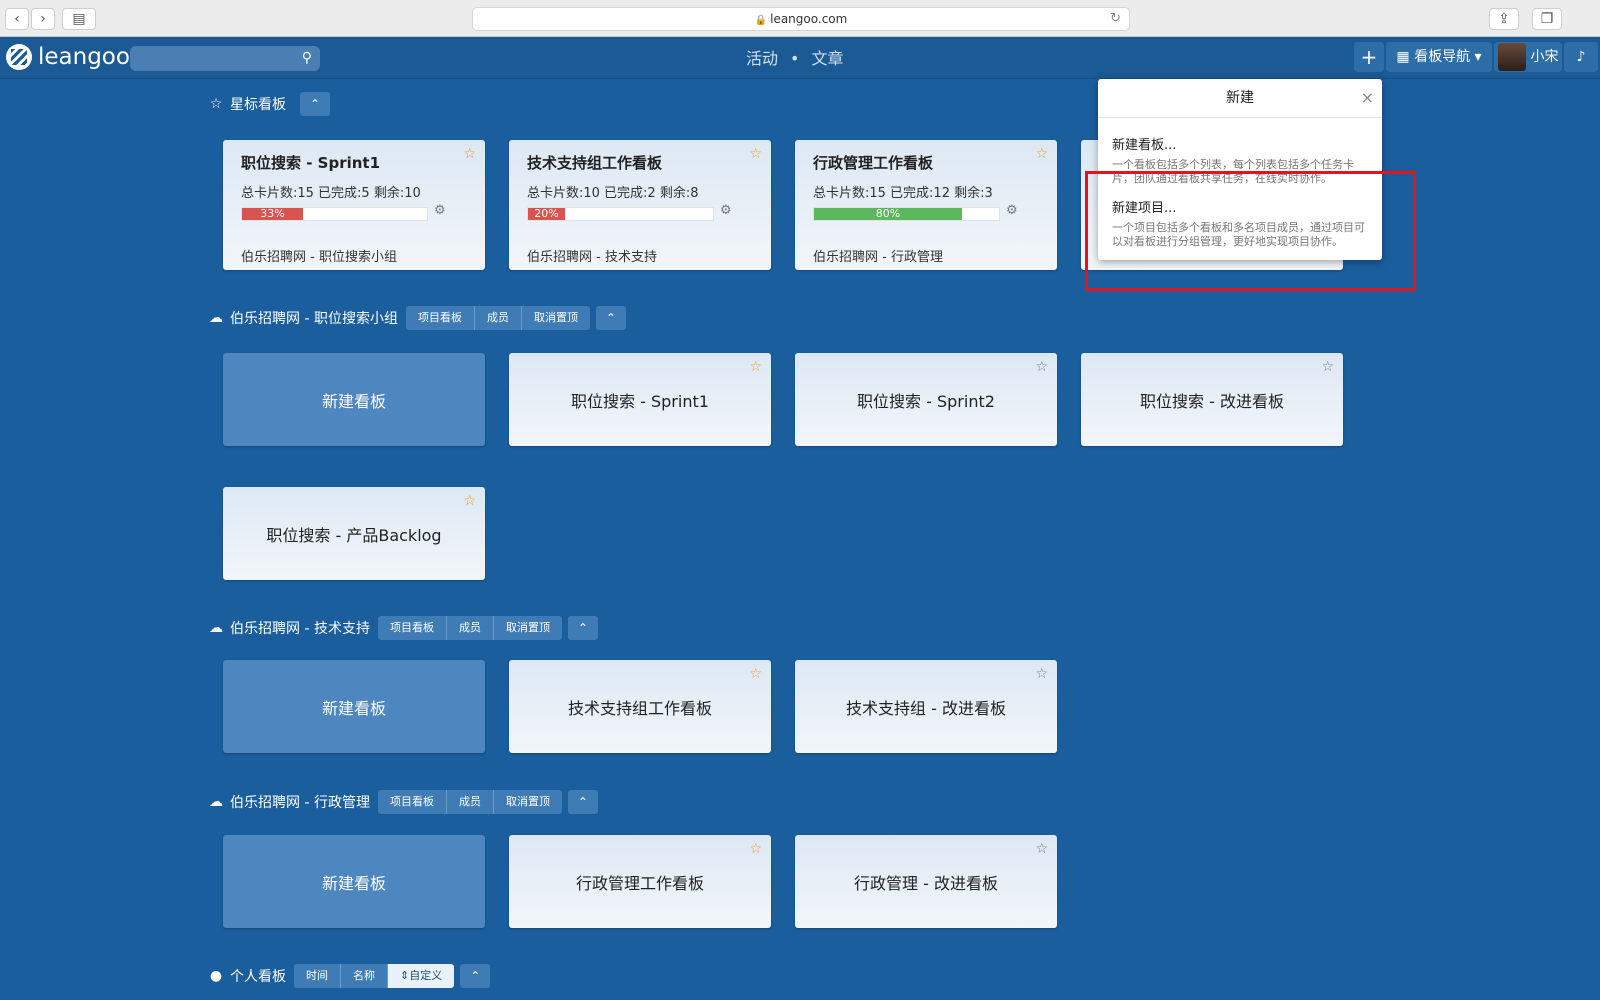 Image resolution: width=1600 pixels, height=1000 pixels. Describe the element at coordinates (1442, 57) in the screenshot. I see `board-nav-label: 看板导航` at that location.